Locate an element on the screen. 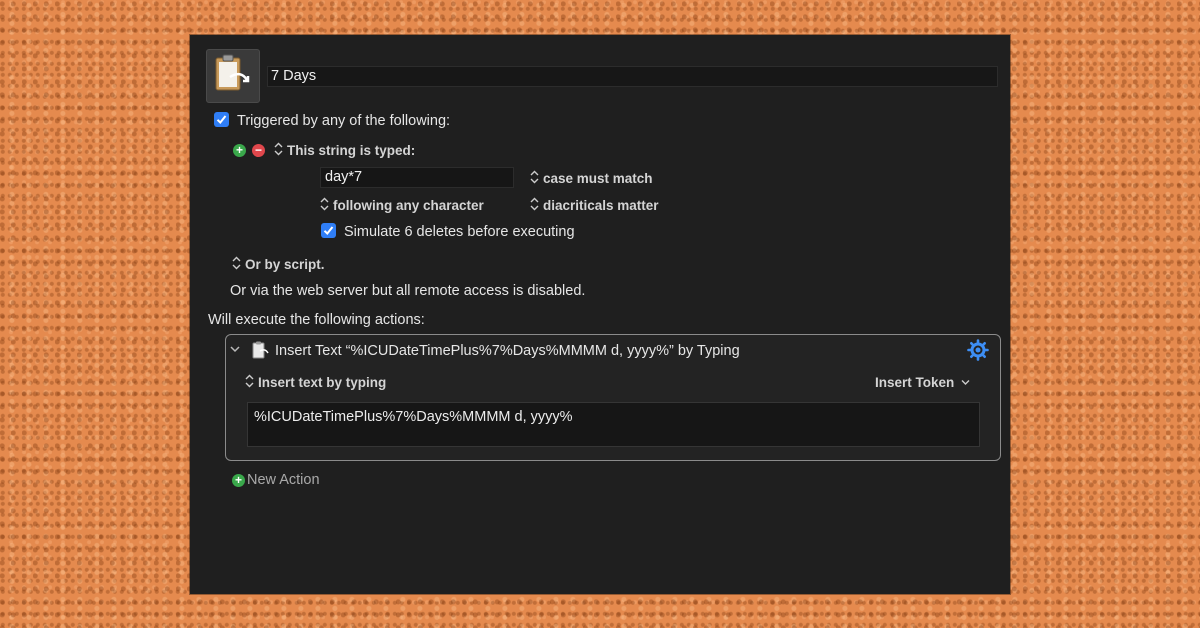 This screenshot has height=628, width=1200. case-option-popup: case must match is located at coordinates (591, 179).